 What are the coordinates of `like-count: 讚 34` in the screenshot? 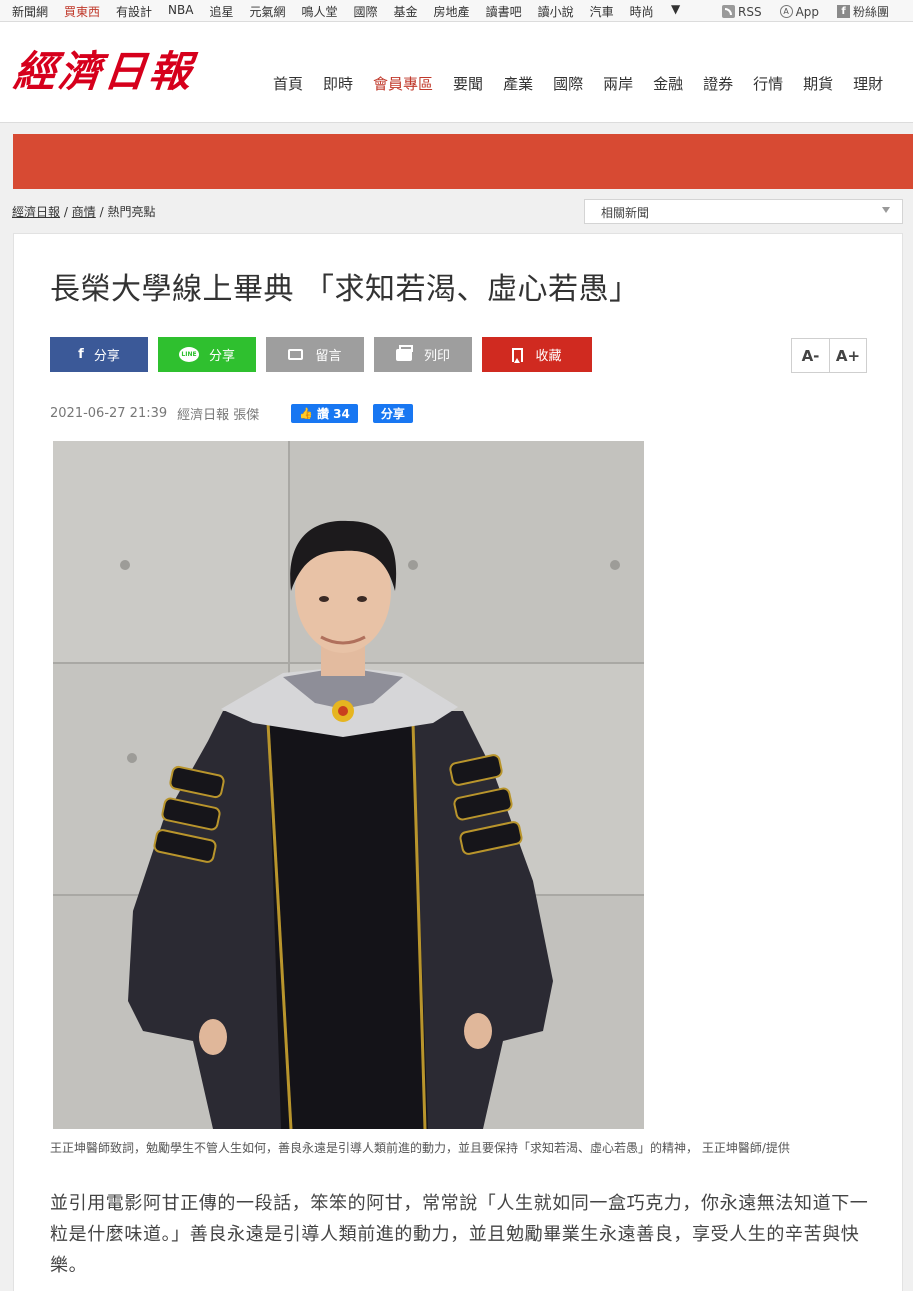 It's located at (333, 414).